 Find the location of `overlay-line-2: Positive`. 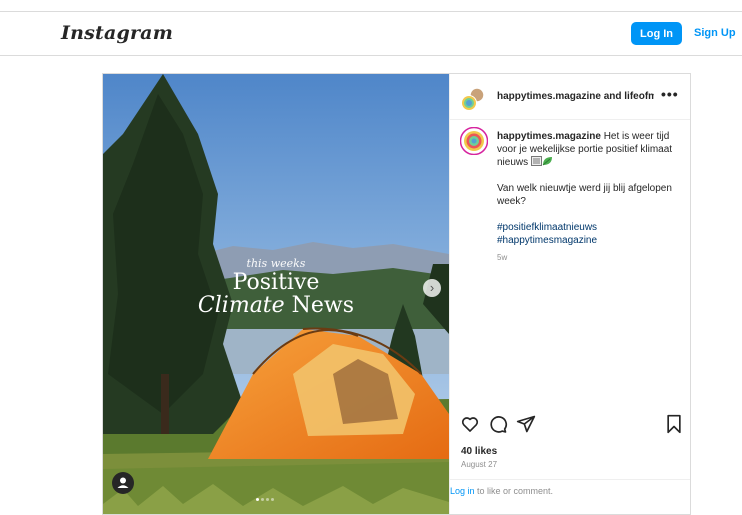

overlay-line-2: Positive is located at coordinates (276, 282).